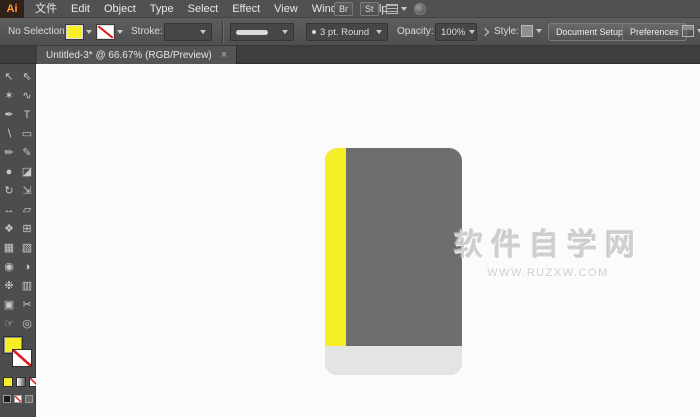 This screenshot has width=700, height=417. I want to click on graph-tool: ▥, so click(27, 285).